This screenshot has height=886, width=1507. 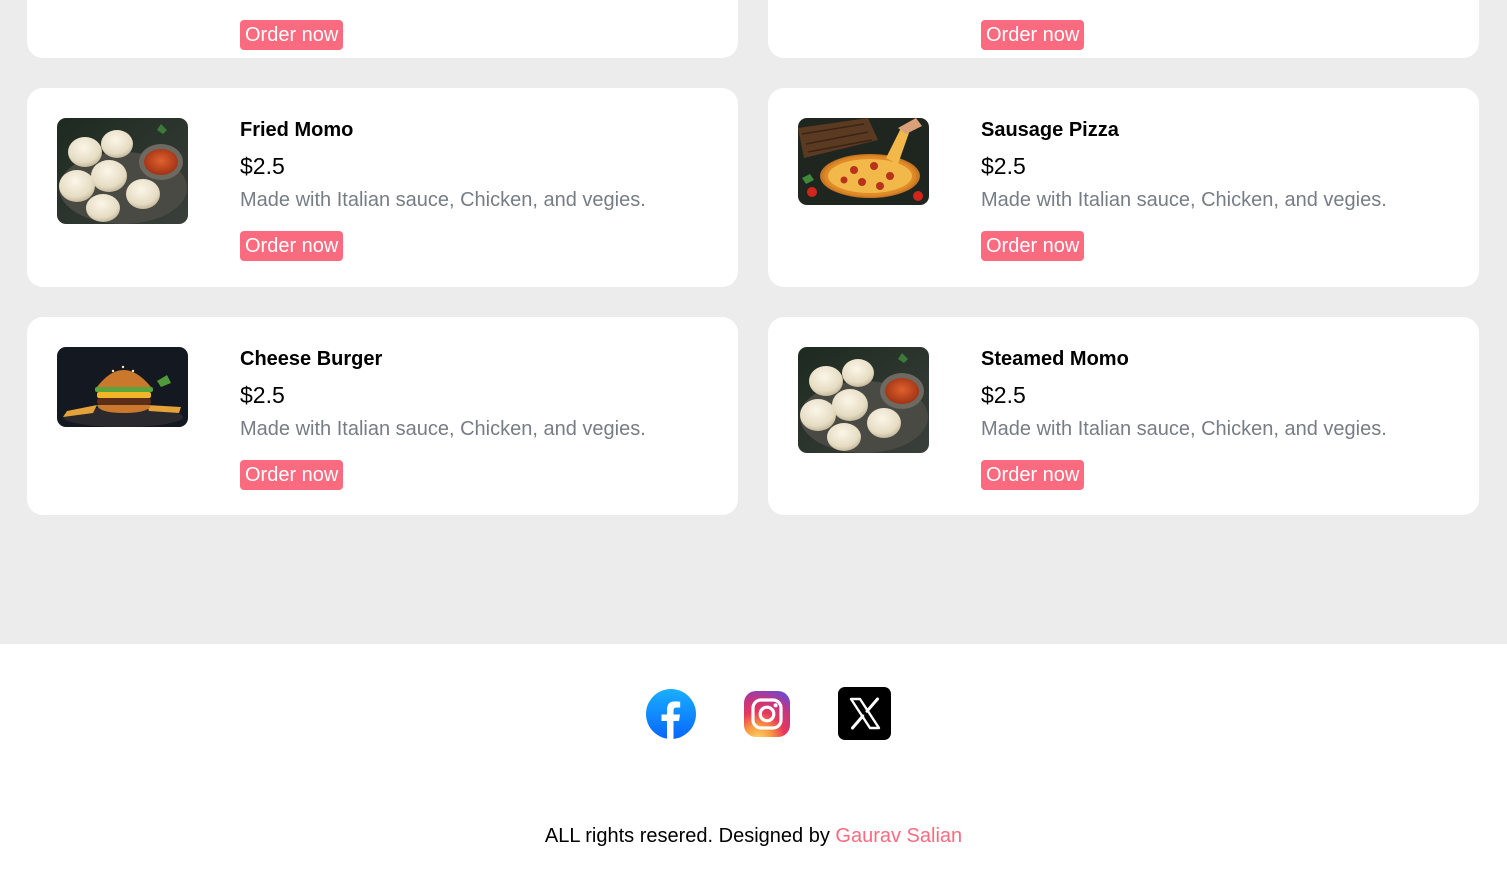 I want to click on item-name: Fried Momo, so click(x=297, y=130).